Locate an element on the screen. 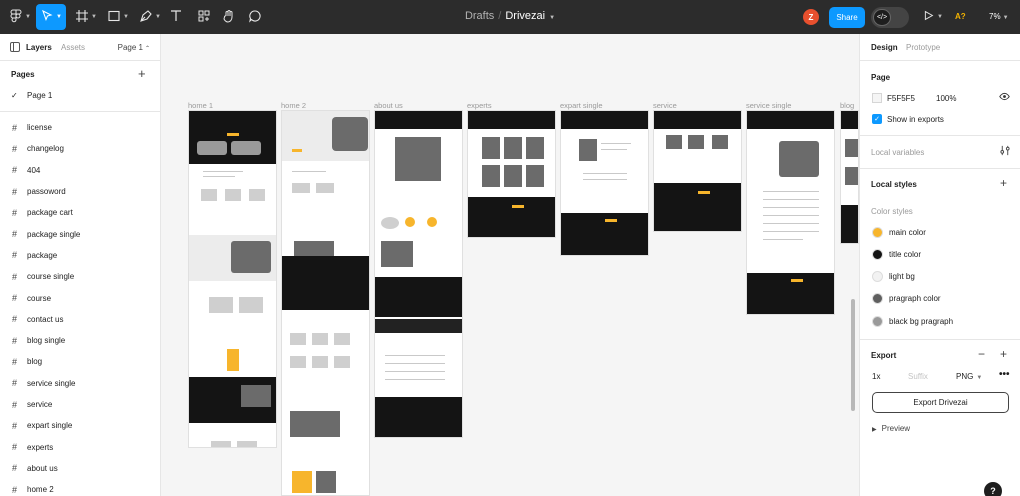 The image size is (1020, 496). more-options-icon: ••• is located at coordinates (1004, 374).